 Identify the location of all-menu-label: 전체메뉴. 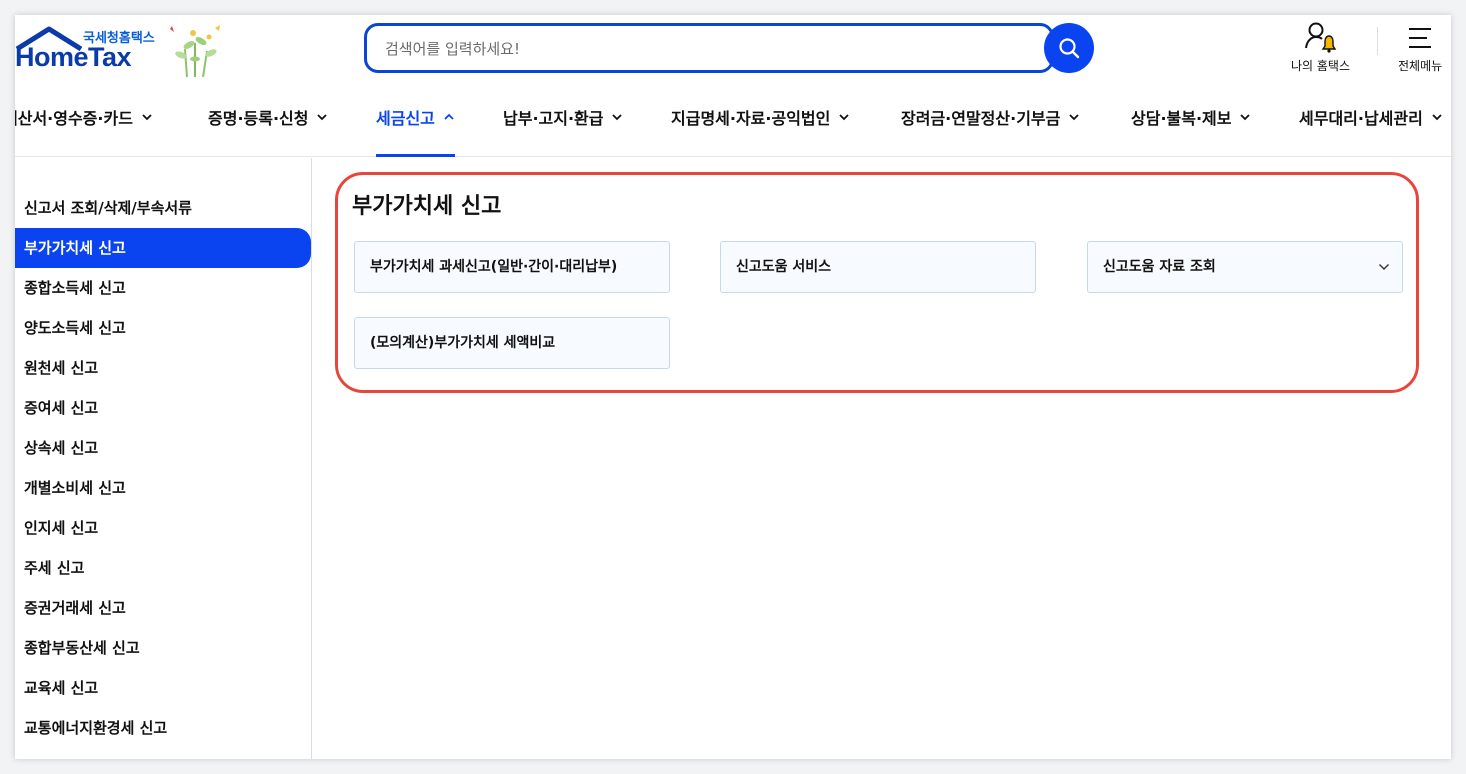
(1420, 66).